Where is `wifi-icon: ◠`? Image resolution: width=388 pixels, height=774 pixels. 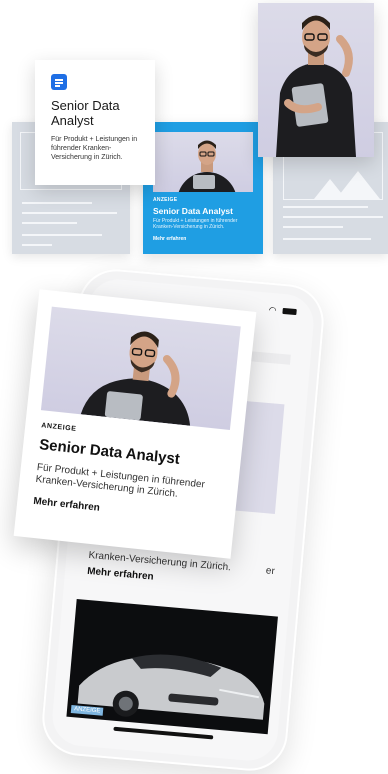
wifi-icon: ◠ is located at coordinates (273, 310).